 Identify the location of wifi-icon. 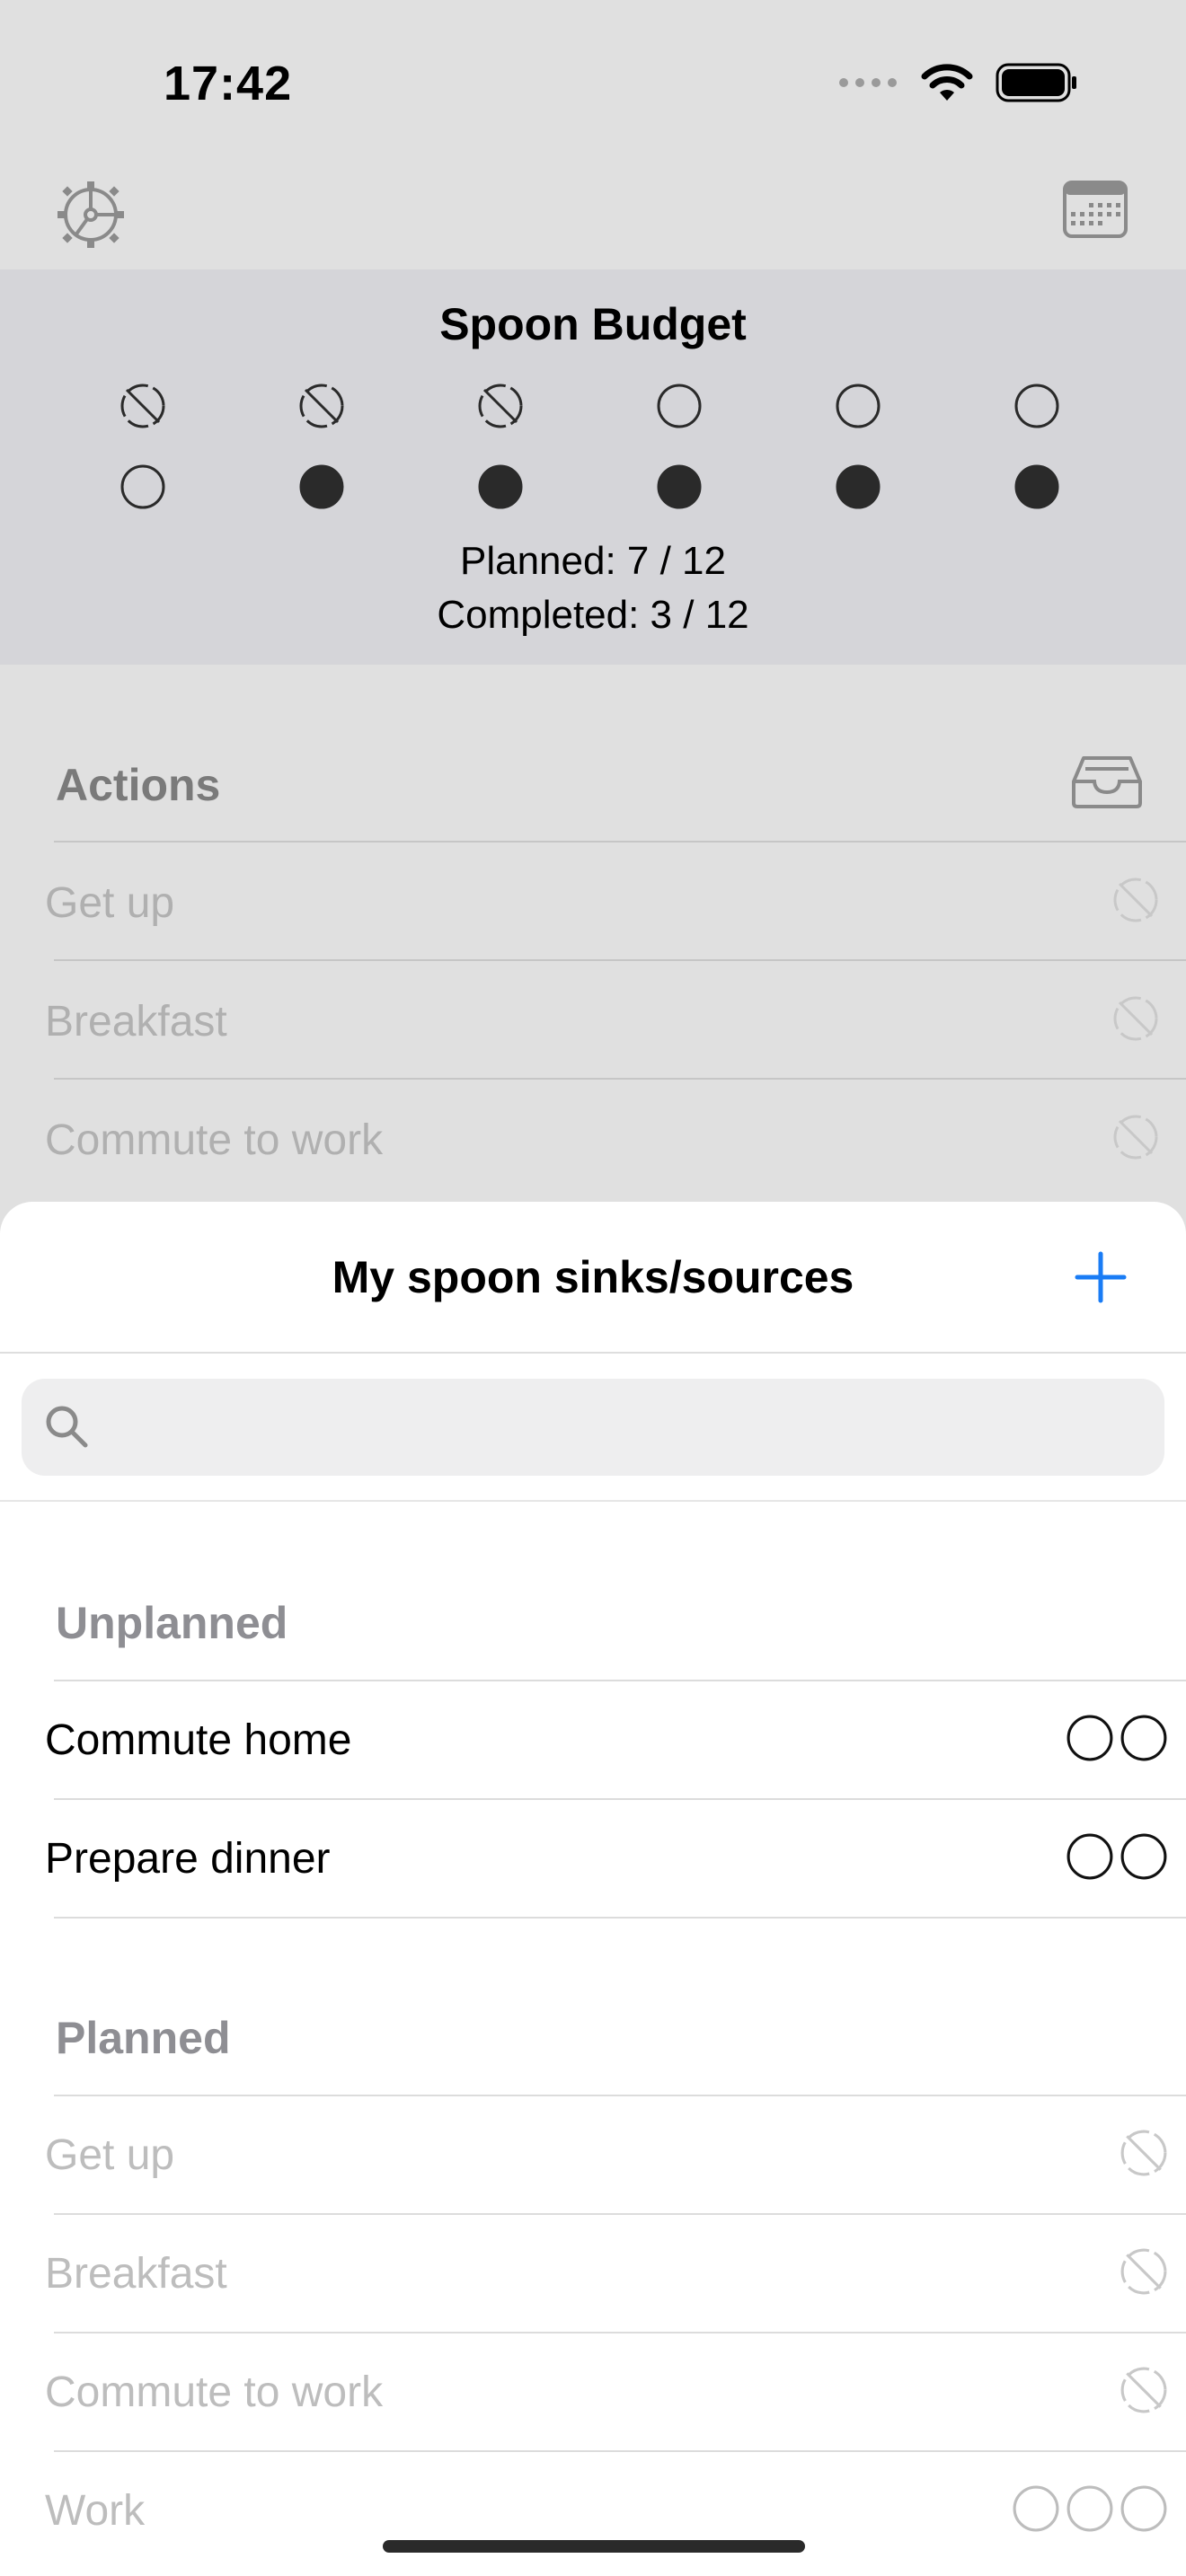
(947, 82).